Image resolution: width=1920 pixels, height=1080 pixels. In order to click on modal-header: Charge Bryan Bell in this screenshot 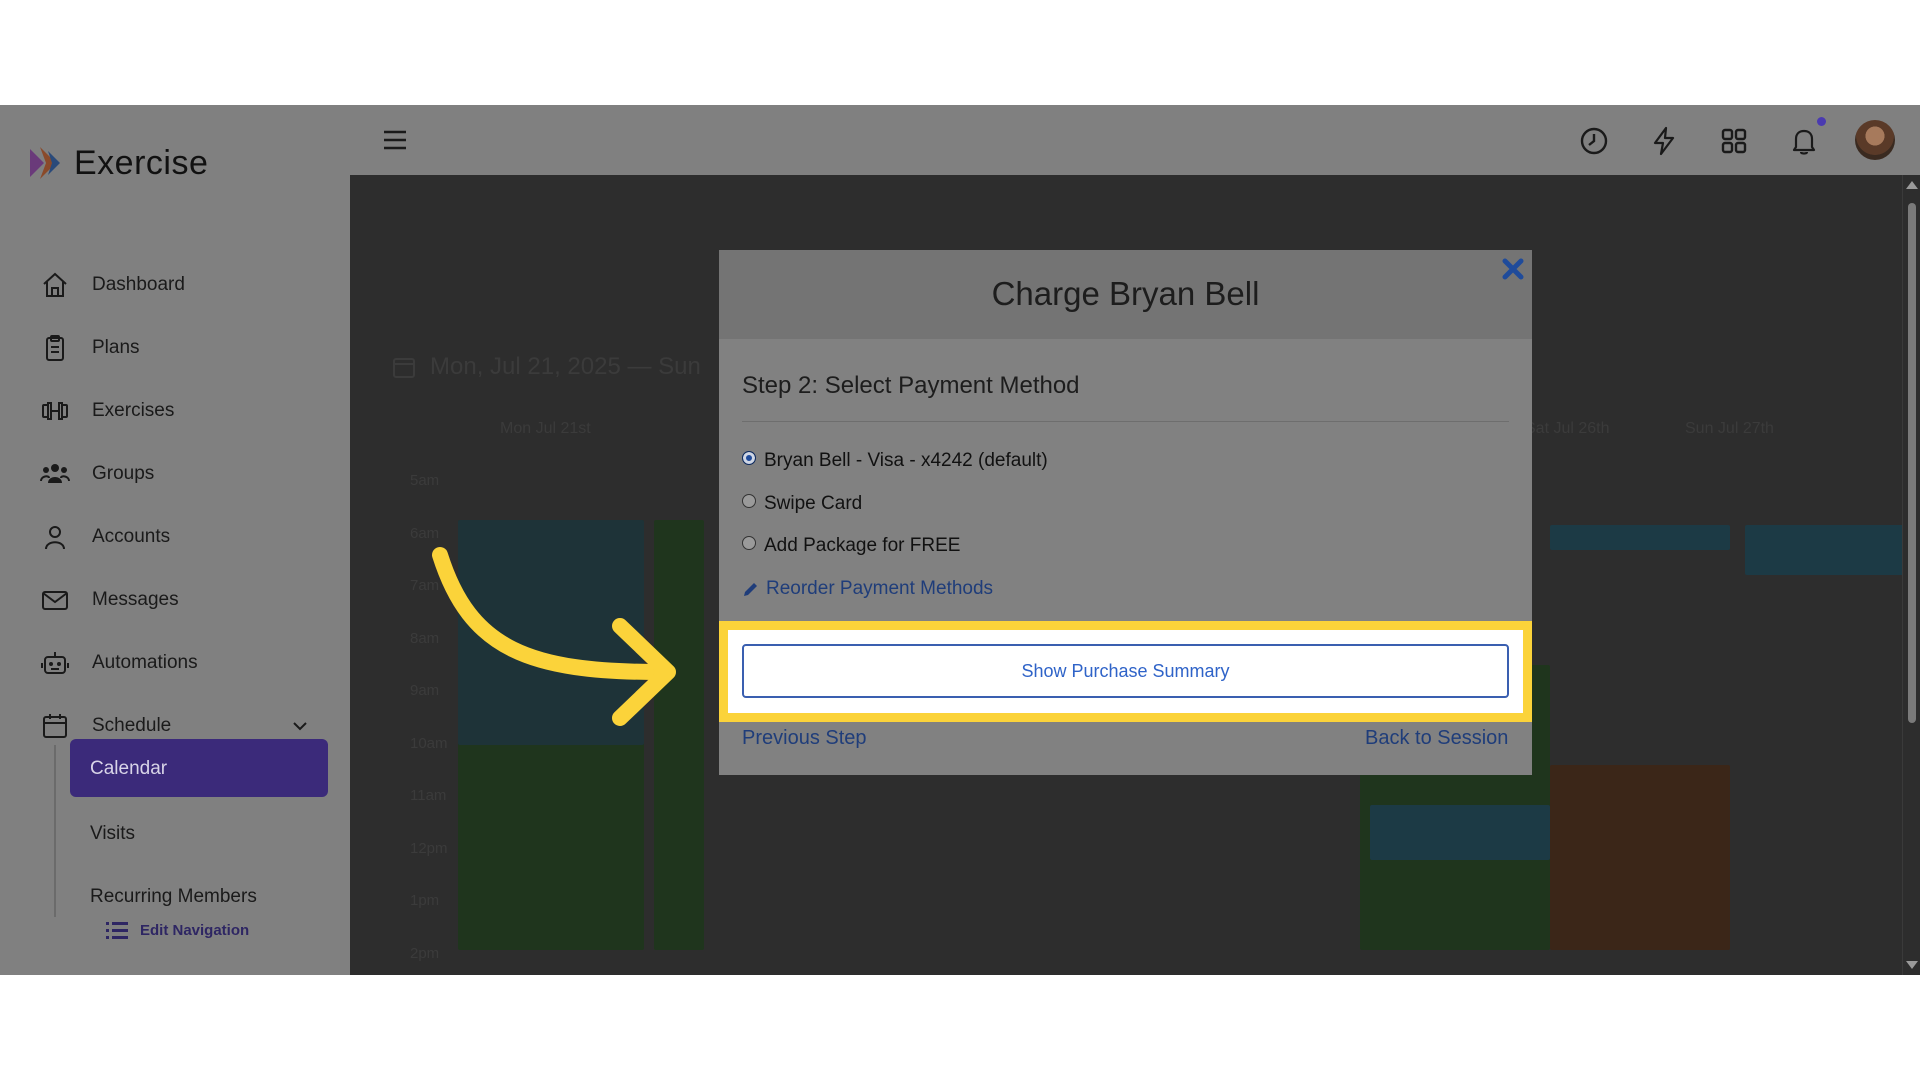, I will do `click(1125, 294)`.